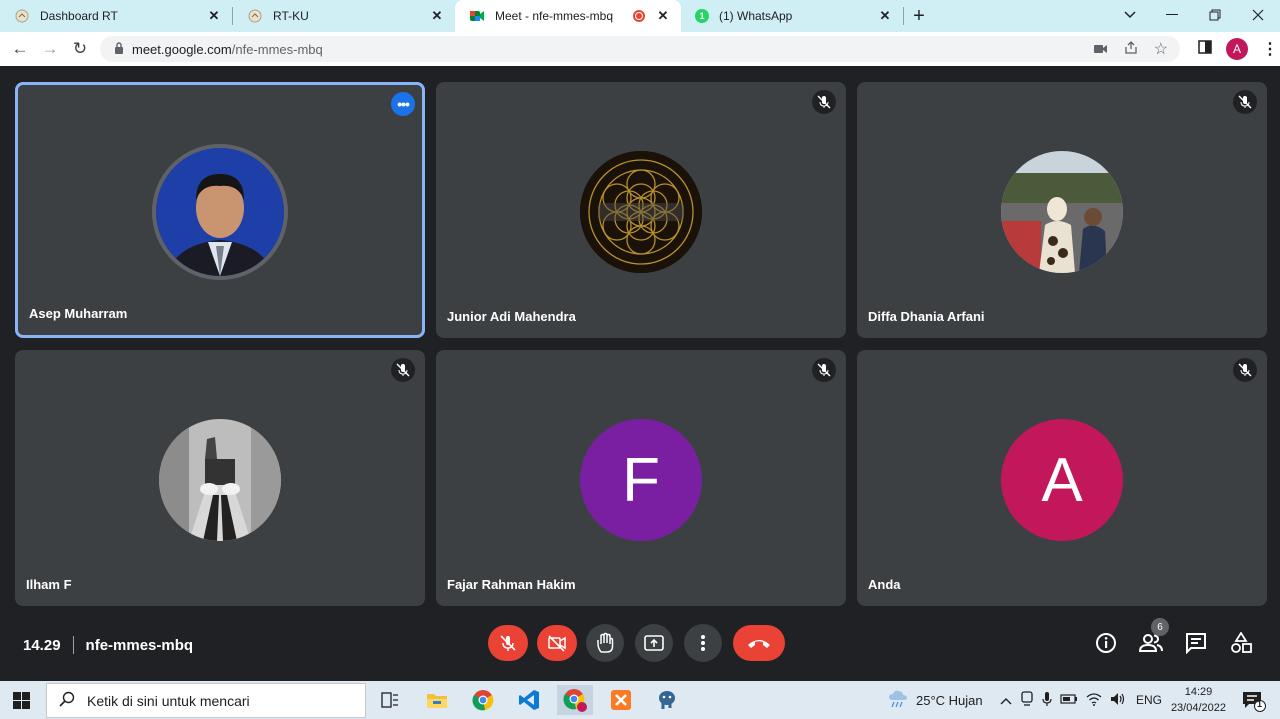 The height and width of the screenshot is (719, 1280). Describe the element at coordinates (919, 16) in the screenshot. I see `new-tab-plus-icon: +` at that location.